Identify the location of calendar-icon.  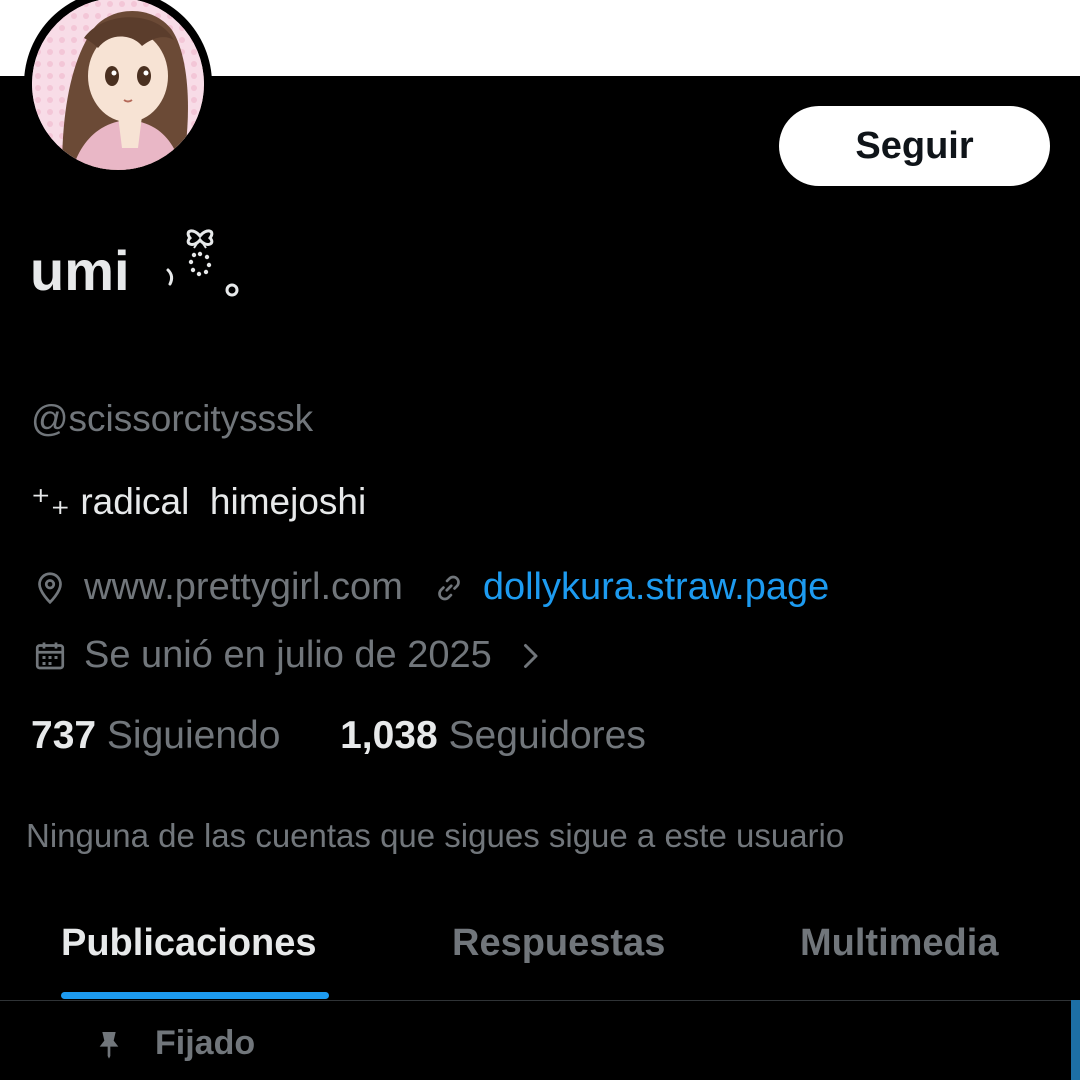
(50, 655).